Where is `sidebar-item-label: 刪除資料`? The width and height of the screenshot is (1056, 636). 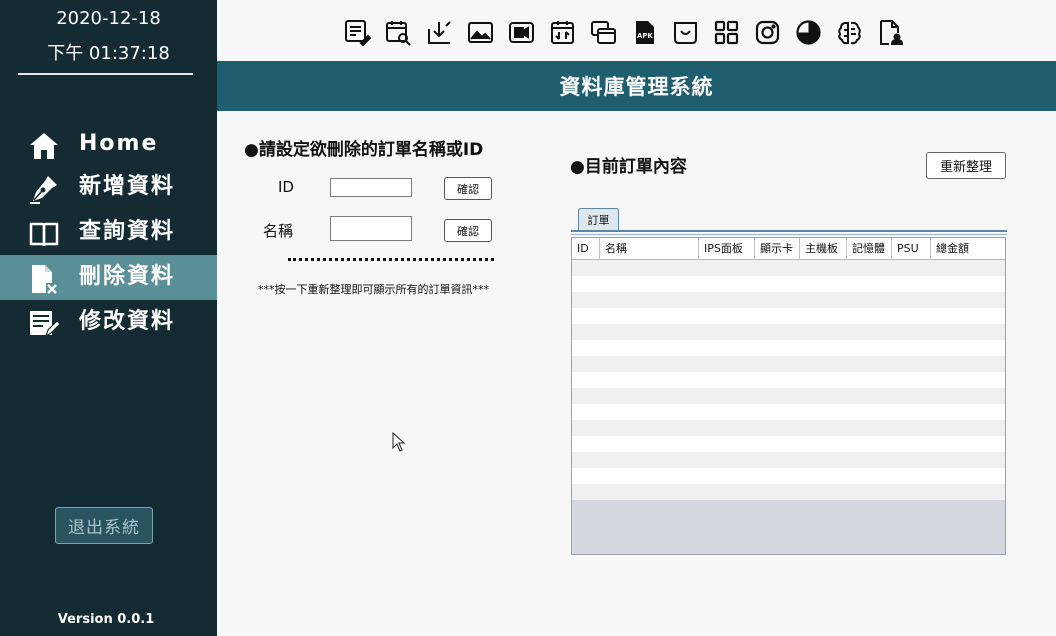
sidebar-item-label: 刪除資料 is located at coordinates (127, 276).